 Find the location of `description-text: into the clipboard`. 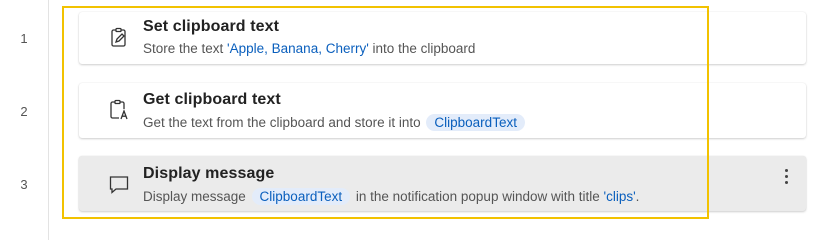

description-text: into the clipboard is located at coordinates (422, 48).